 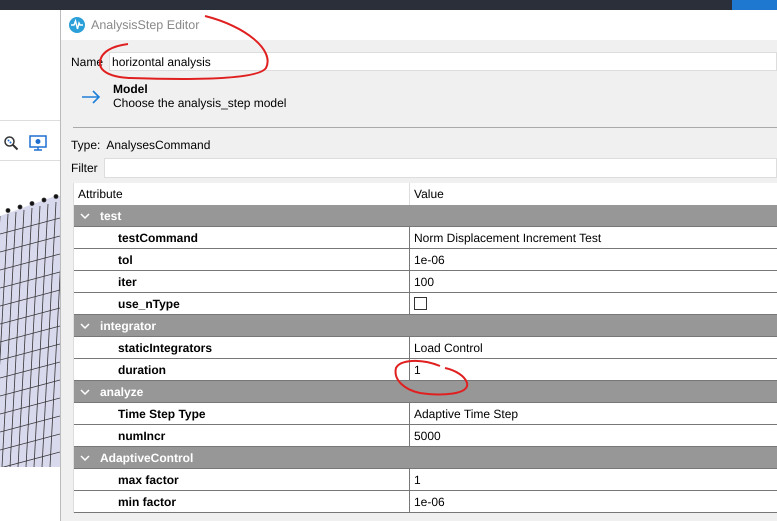 I want to click on attribute-cell: testCommand, so click(x=242, y=237).